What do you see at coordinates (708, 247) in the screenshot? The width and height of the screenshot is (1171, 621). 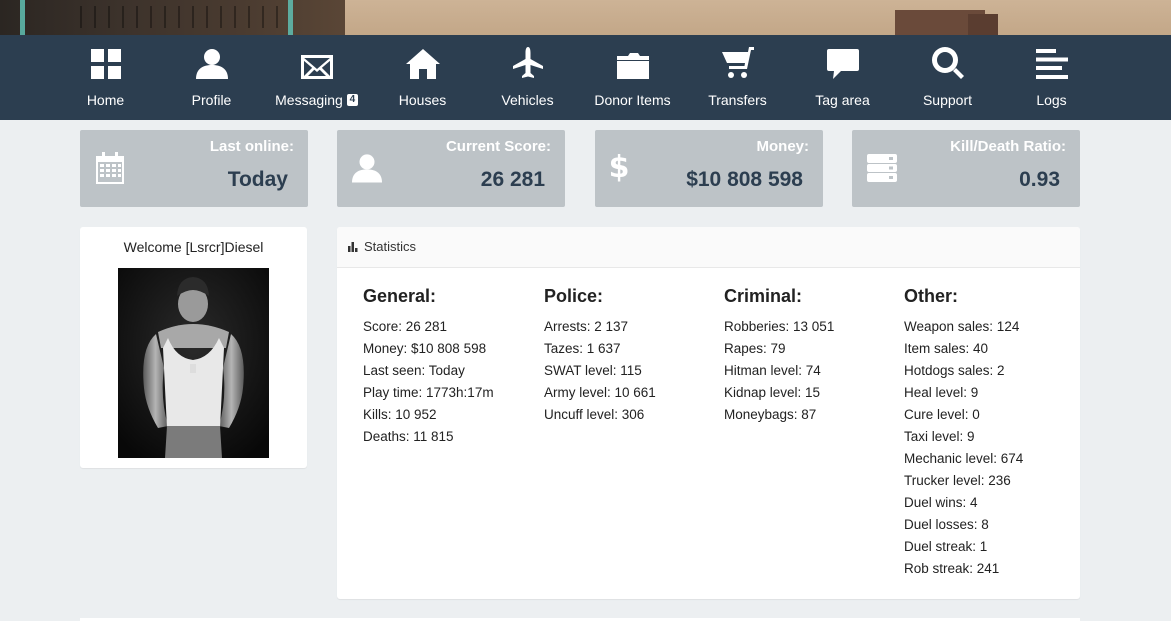 I see `statistics-panel-header: Statistics` at bounding box center [708, 247].